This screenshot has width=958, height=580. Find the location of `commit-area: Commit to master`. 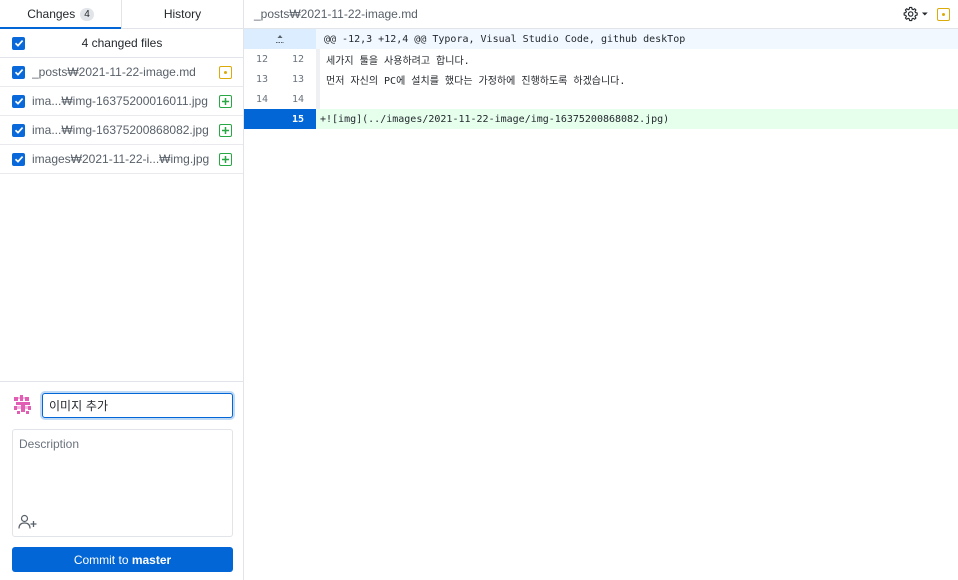

commit-area: Commit to master is located at coordinates (121, 480).